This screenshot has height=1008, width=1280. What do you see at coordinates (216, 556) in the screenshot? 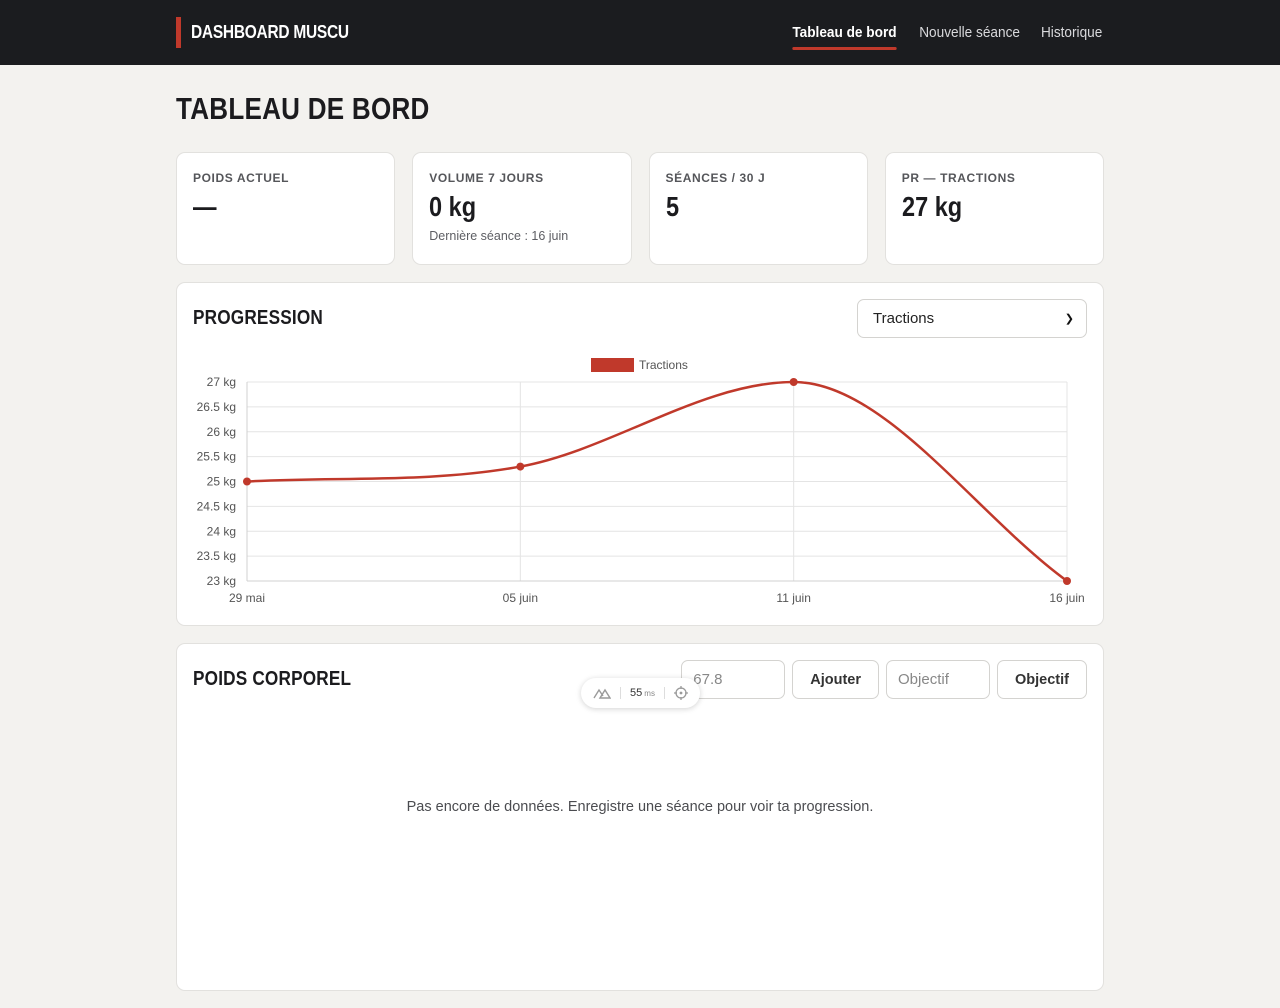
I see `y-tick-label: 23.5 kg` at bounding box center [216, 556].